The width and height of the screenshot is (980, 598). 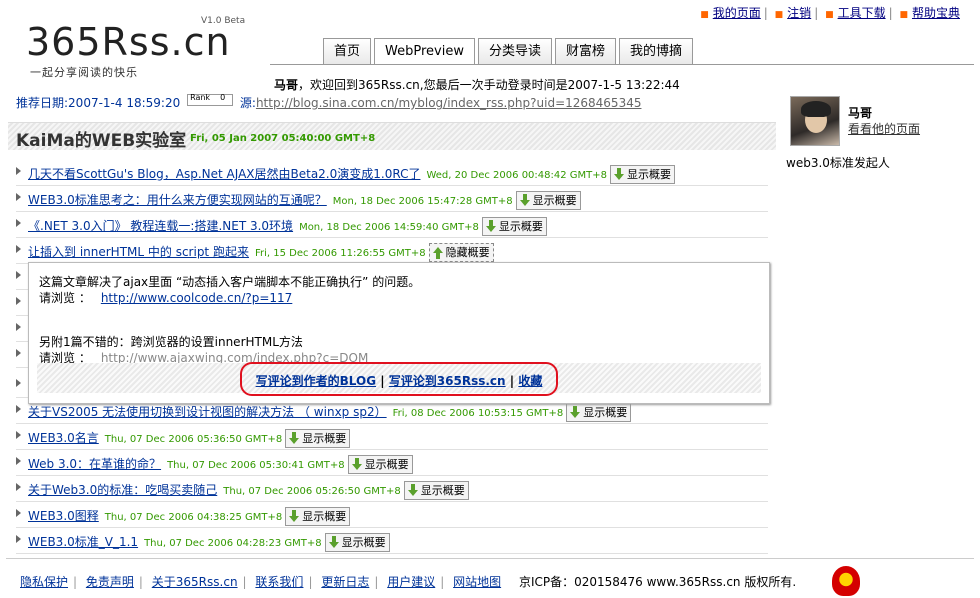 What do you see at coordinates (656, 51) in the screenshot?
I see `tab-my-digest: 我的博摘` at bounding box center [656, 51].